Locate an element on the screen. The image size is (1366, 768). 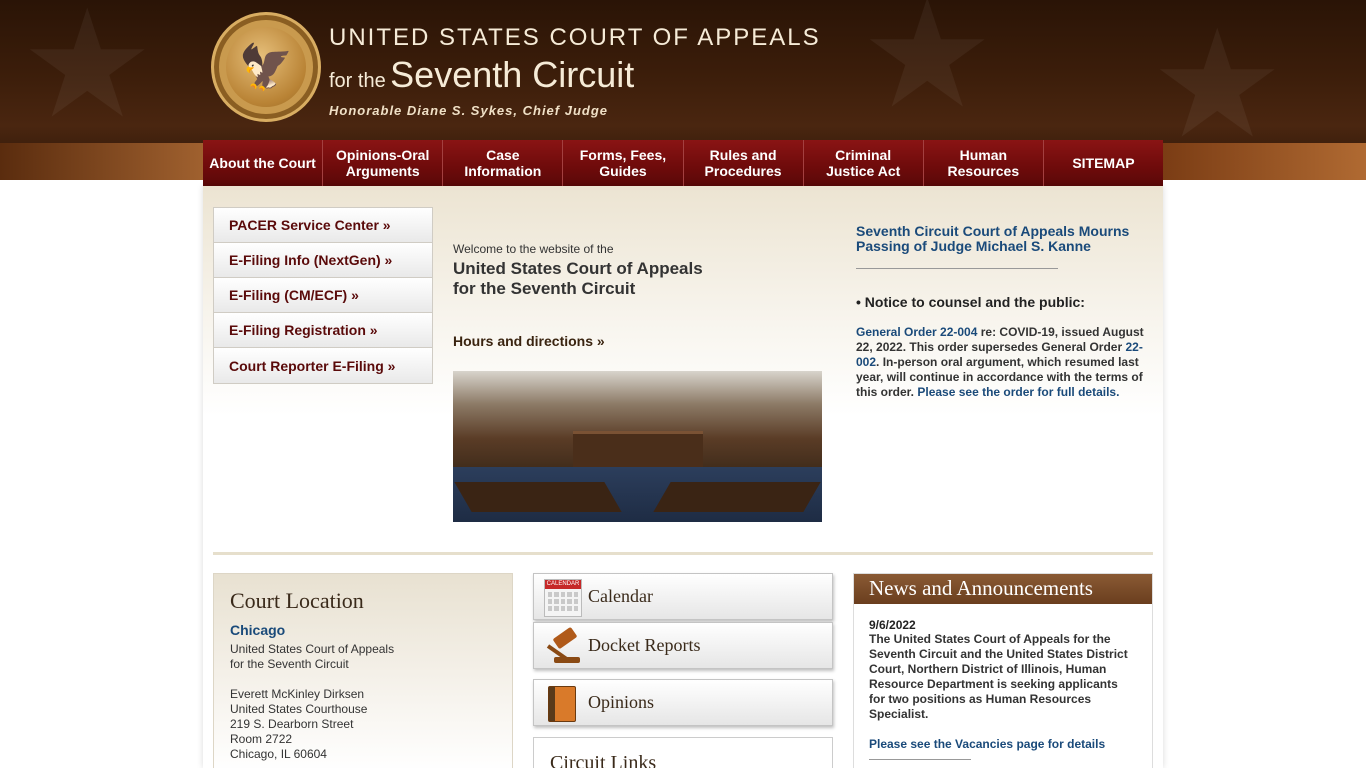
chicago-link: Chicago is located at coordinates (363, 630).